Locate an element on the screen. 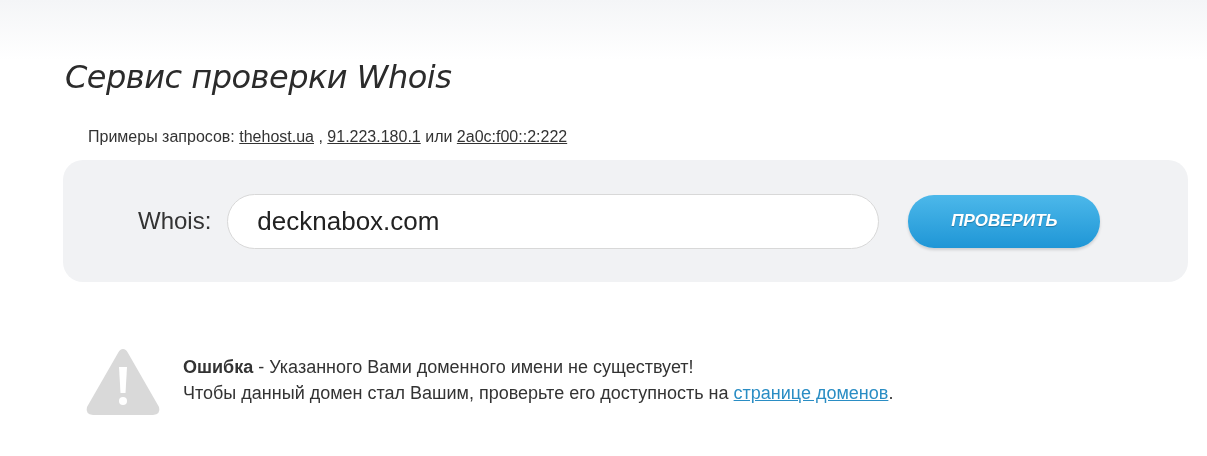 The height and width of the screenshot is (456, 1207). examples-text: Примеры запросов: thehost.ua , 91.223.180.1 или 2a0c:f00::2:222 is located at coordinates (328, 137).